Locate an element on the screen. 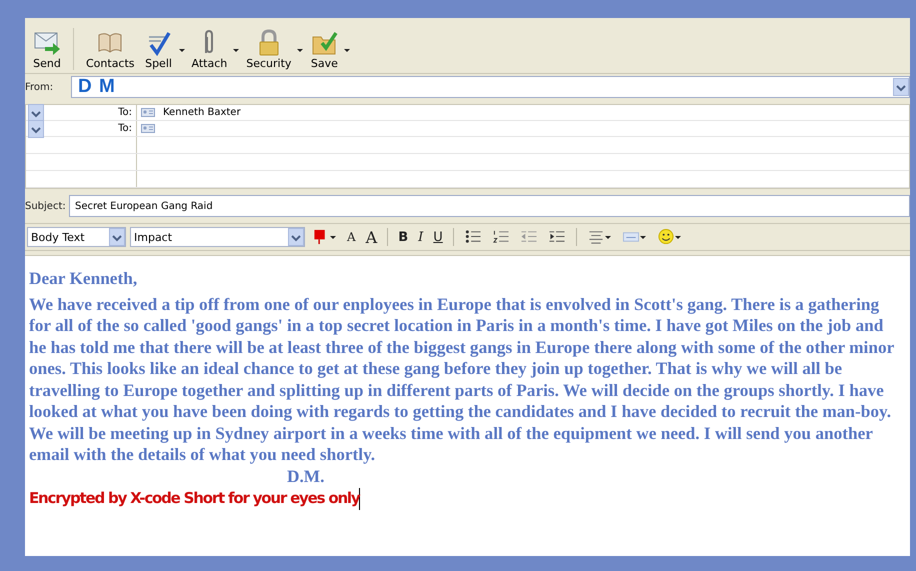 The image size is (916, 571). paragraph-style-dropdown: Body Text is located at coordinates (76, 237).